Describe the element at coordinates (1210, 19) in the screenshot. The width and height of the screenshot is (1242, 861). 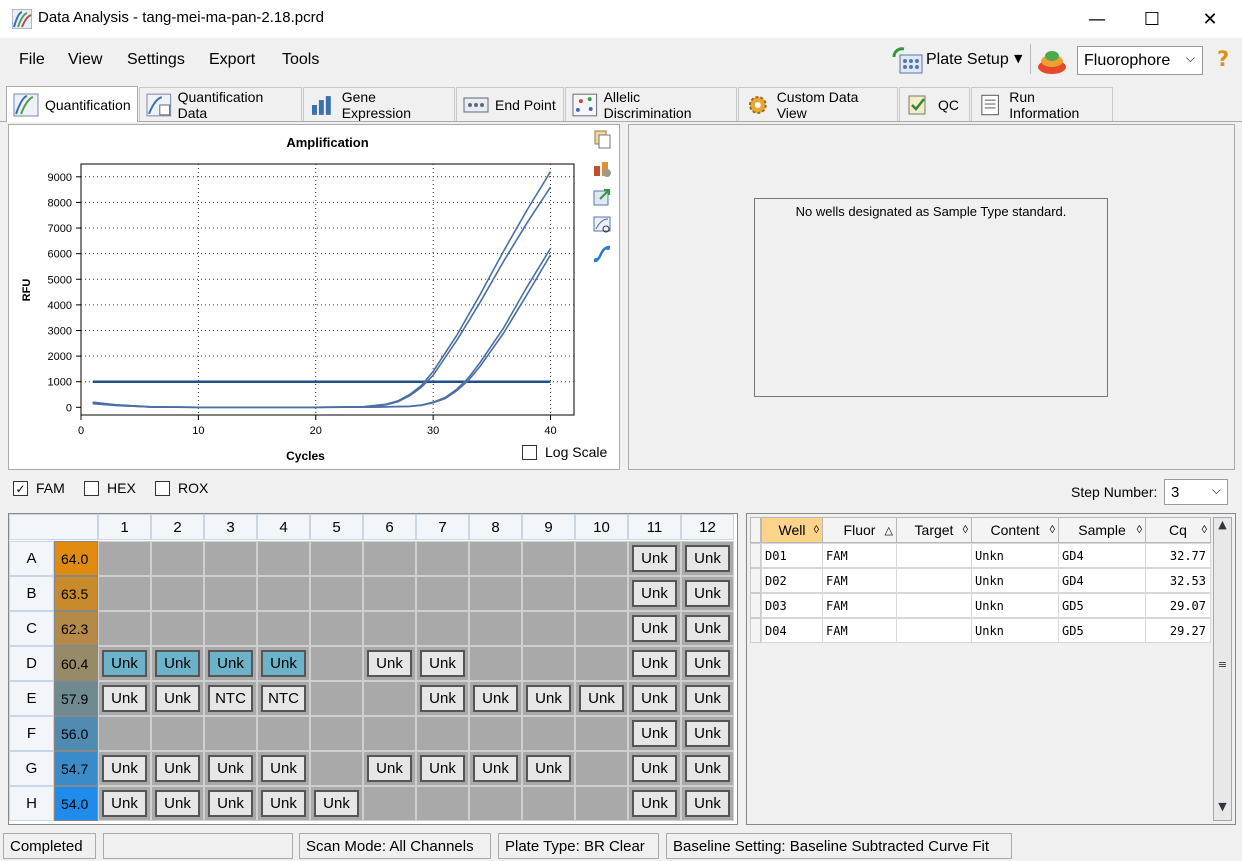
I see `close-button: ✕` at that location.